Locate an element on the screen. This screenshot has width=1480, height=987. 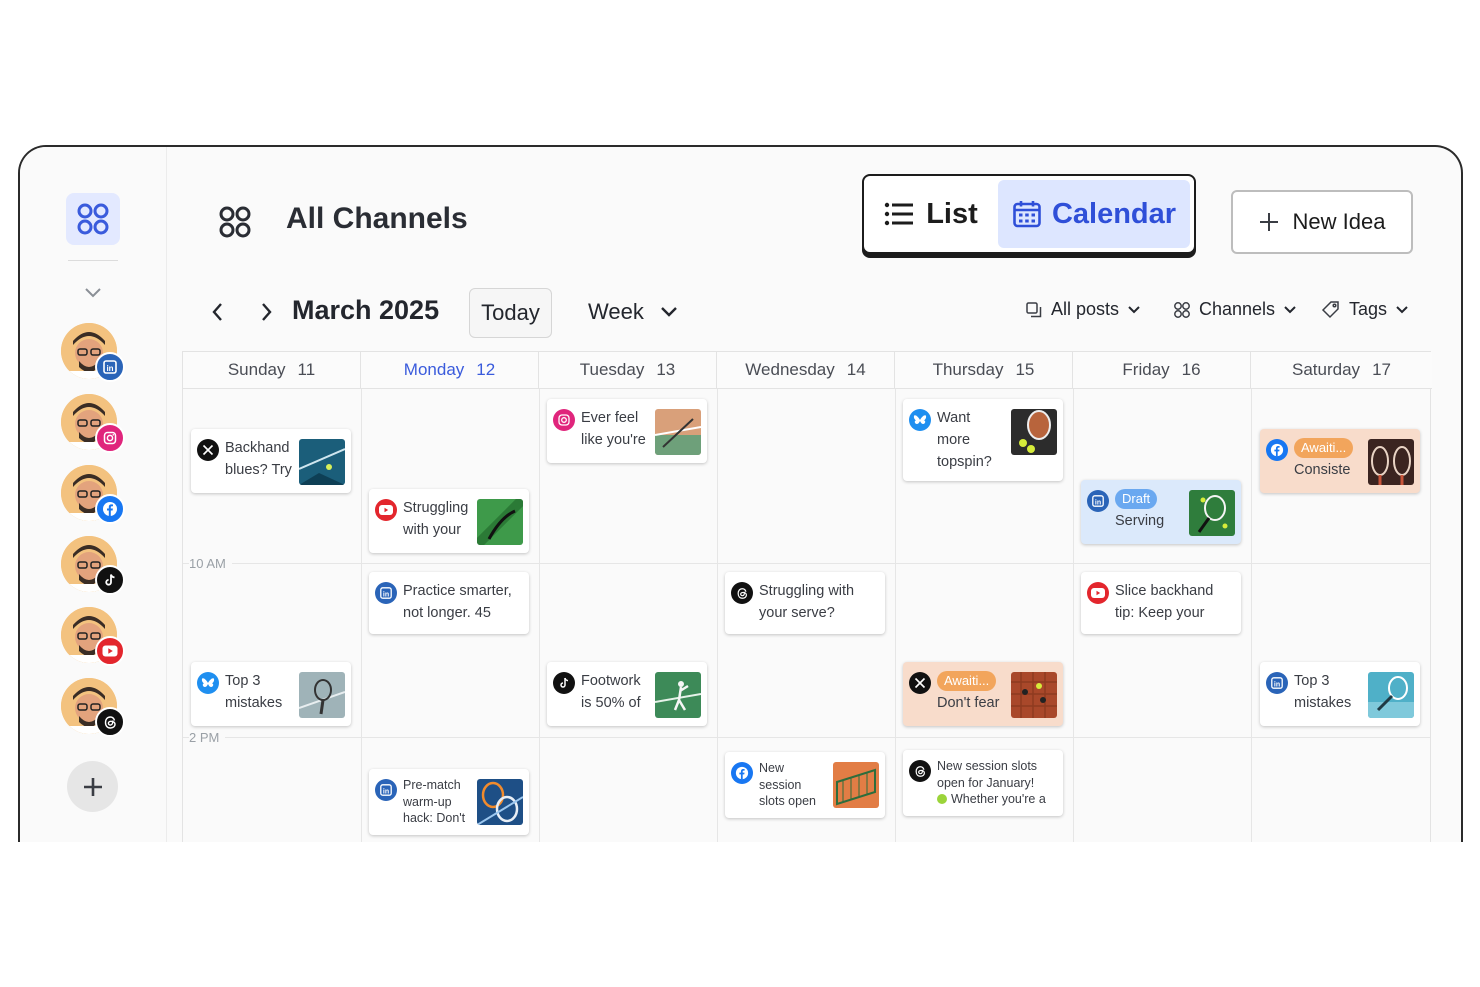
channel-avatar-youtube is located at coordinates (93, 636).